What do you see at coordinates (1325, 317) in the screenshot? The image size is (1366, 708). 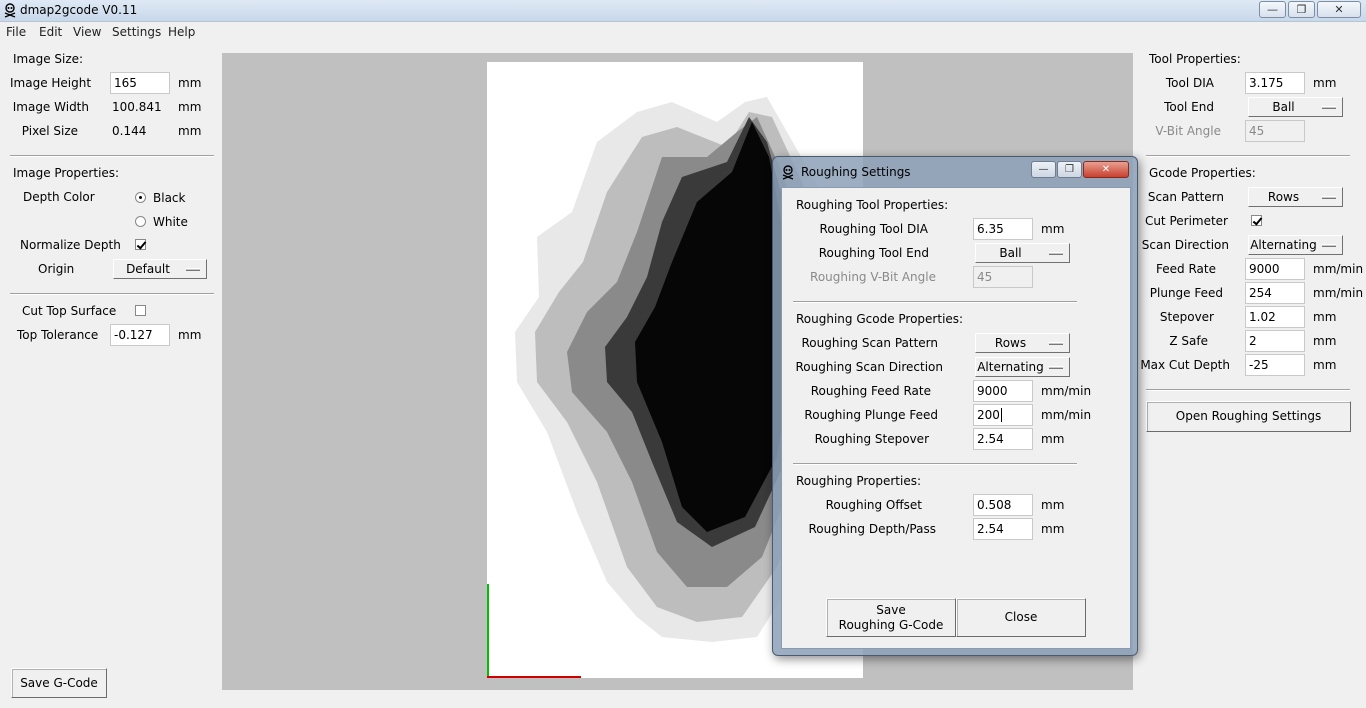 I see `stepover-unit: mm` at bounding box center [1325, 317].